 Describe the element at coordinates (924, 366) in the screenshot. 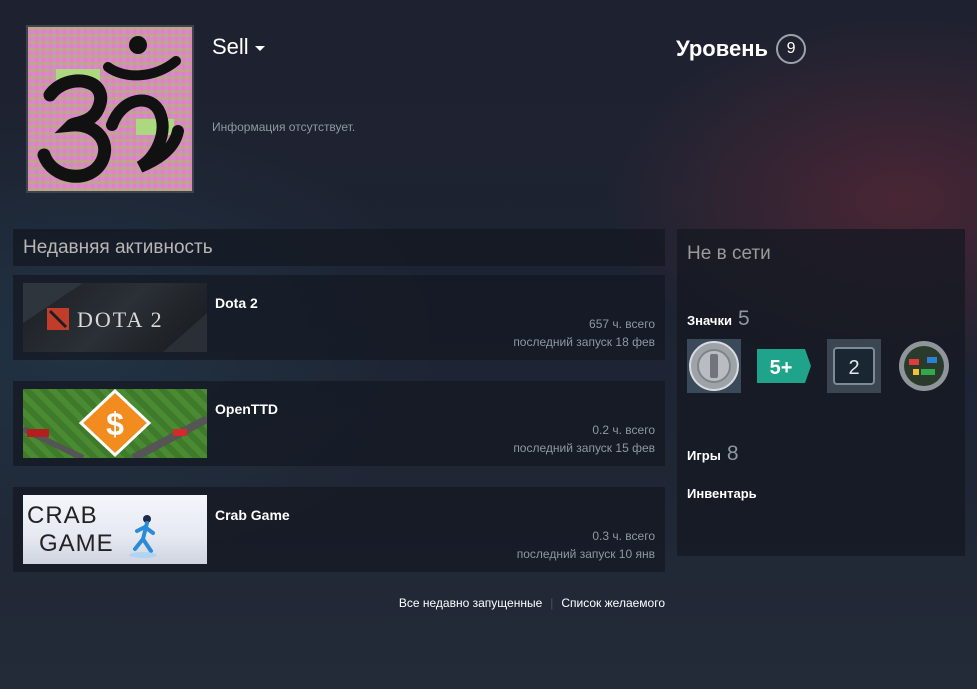

I see `colorful-ring-badge-icon` at that location.